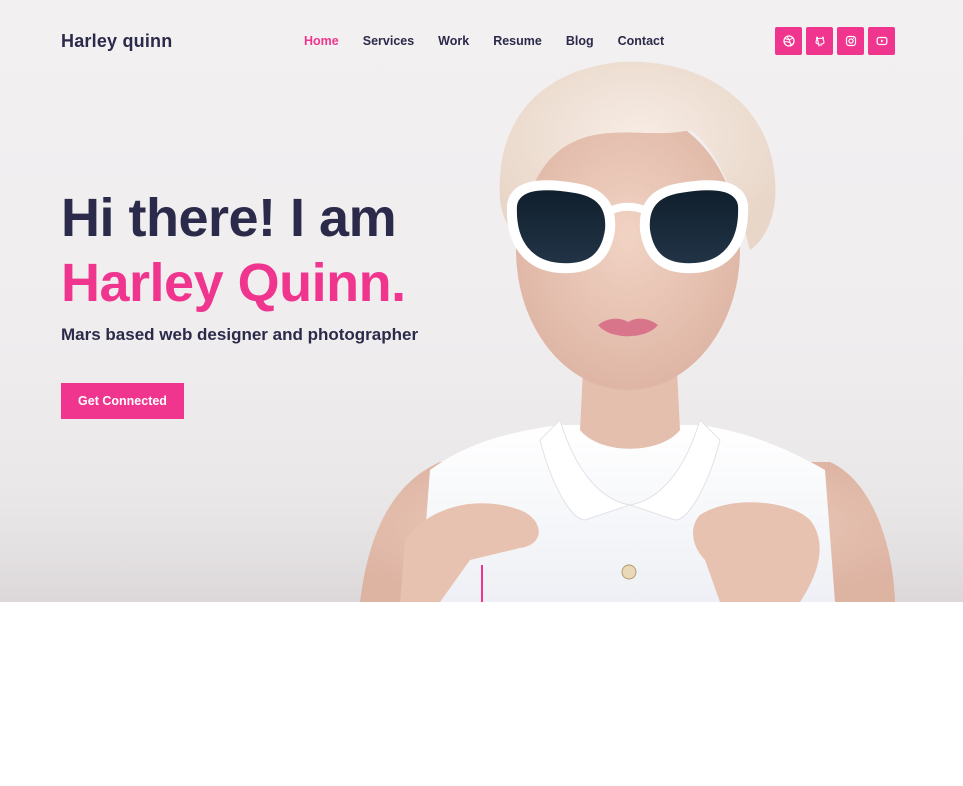  Describe the element at coordinates (321, 41) in the screenshot. I see `nav-link-home: Home` at that location.